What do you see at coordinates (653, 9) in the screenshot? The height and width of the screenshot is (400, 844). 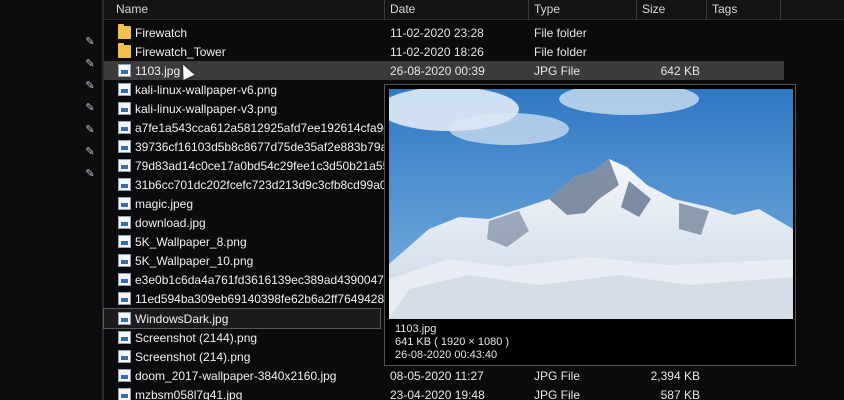 I see `column-header-size: Size` at bounding box center [653, 9].